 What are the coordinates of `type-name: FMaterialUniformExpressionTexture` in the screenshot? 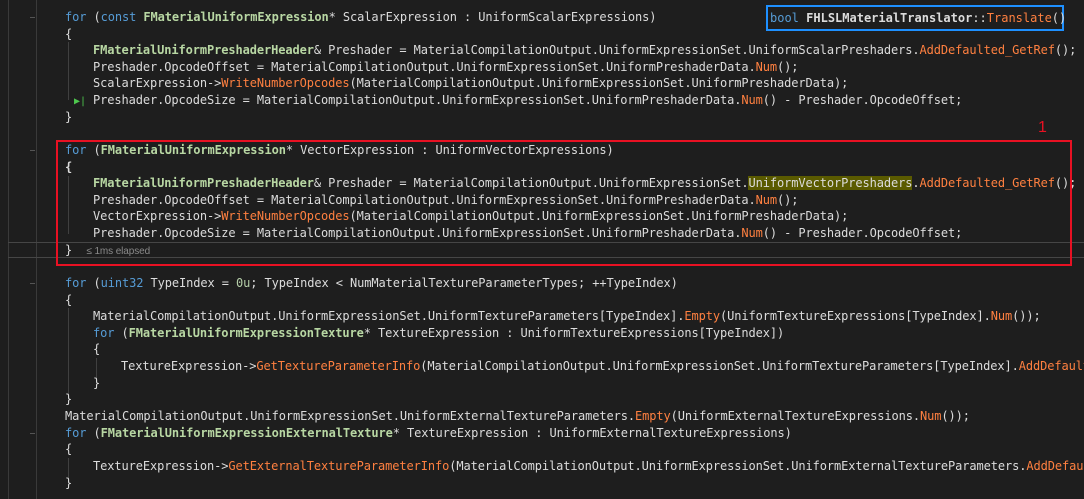 It's located at (246, 333).